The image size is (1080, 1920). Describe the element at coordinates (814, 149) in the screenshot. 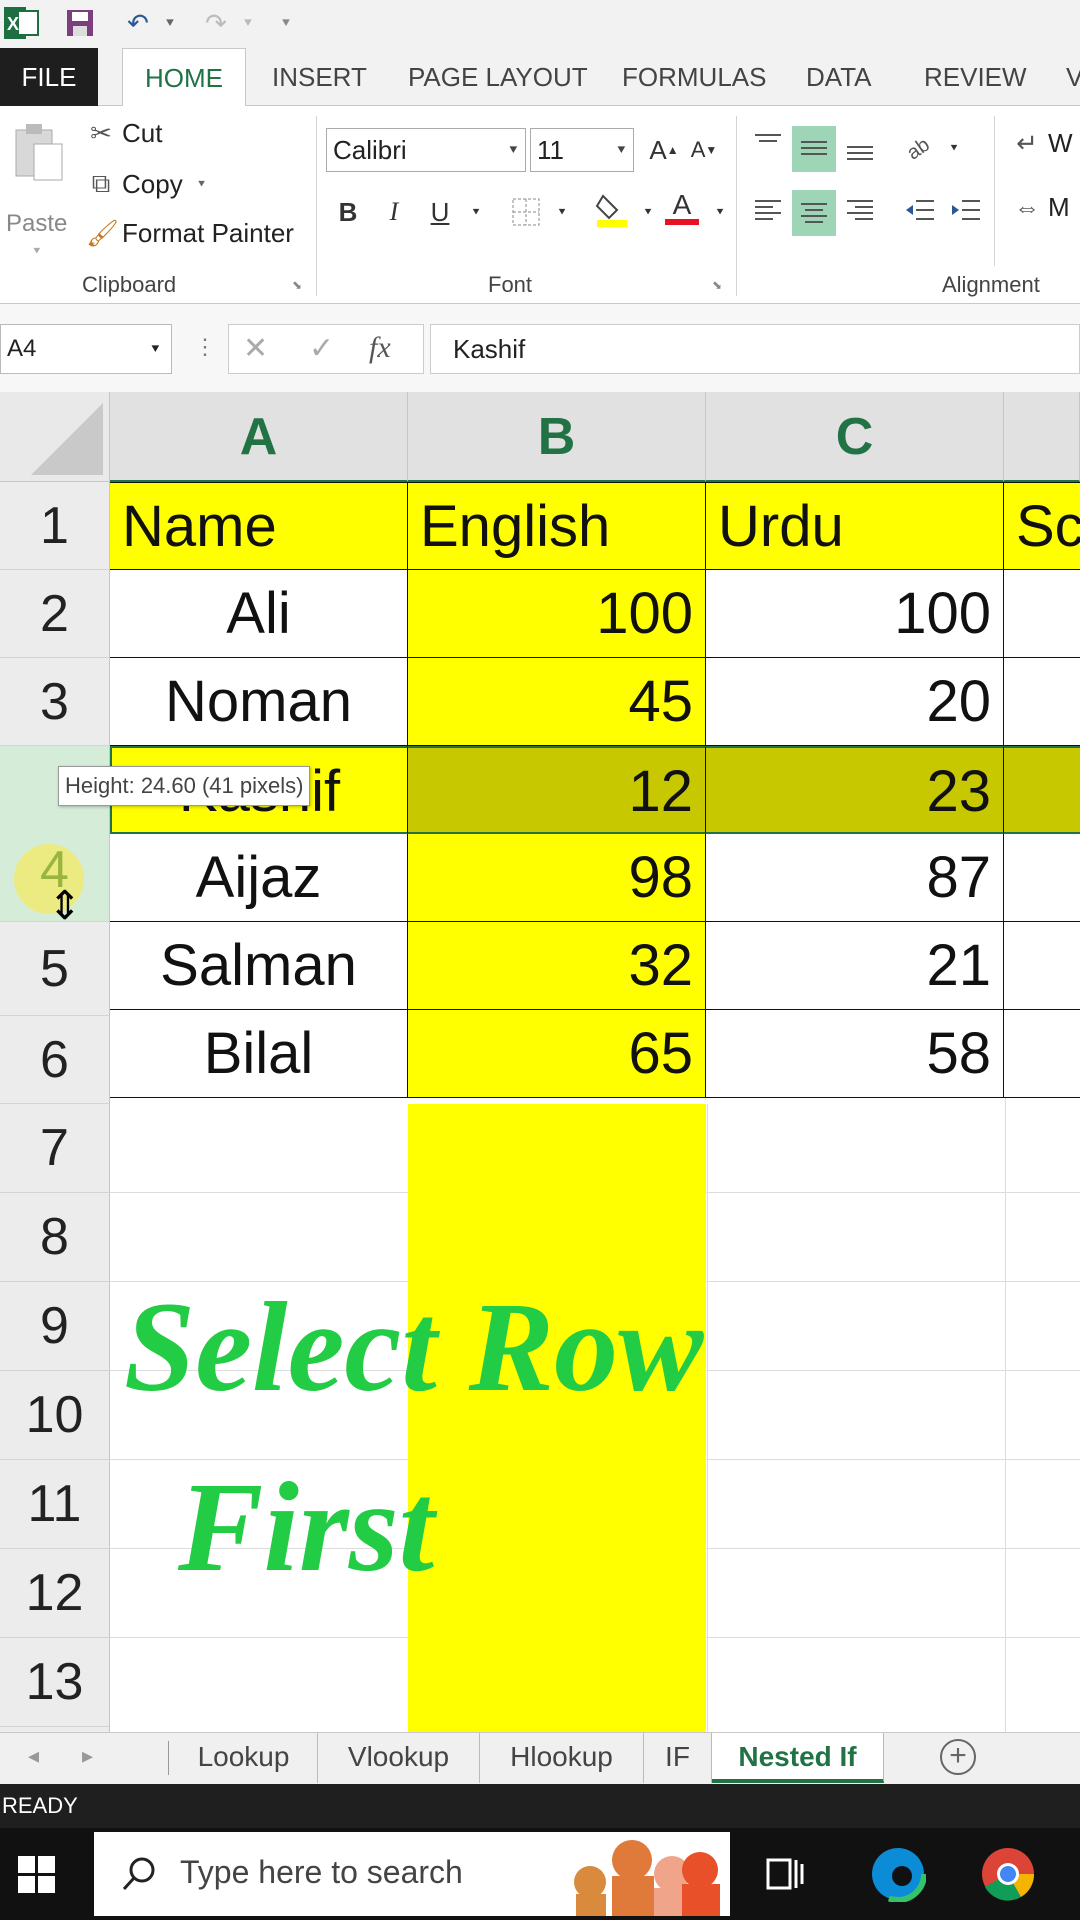

I see `align-middle-icon` at that location.